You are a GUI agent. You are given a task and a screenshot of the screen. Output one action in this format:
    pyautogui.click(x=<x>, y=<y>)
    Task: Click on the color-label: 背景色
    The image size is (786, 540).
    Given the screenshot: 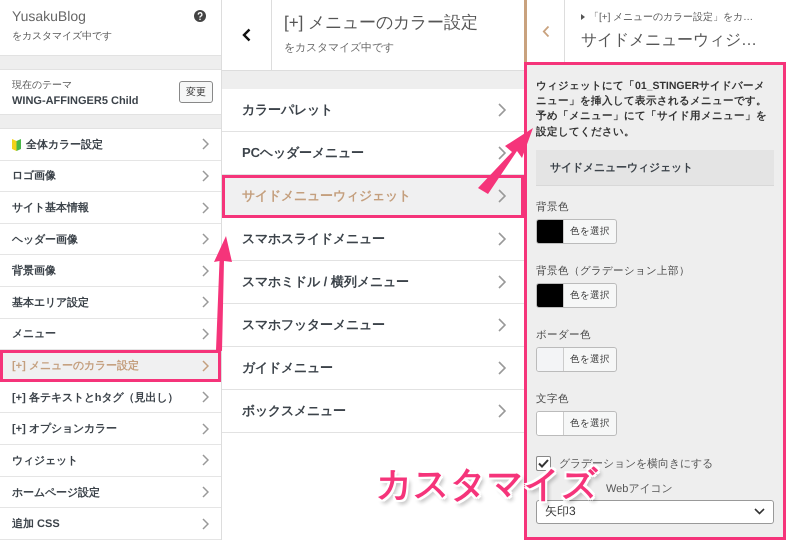 What is the action you would take?
    pyautogui.click(x=552, y=207)
    